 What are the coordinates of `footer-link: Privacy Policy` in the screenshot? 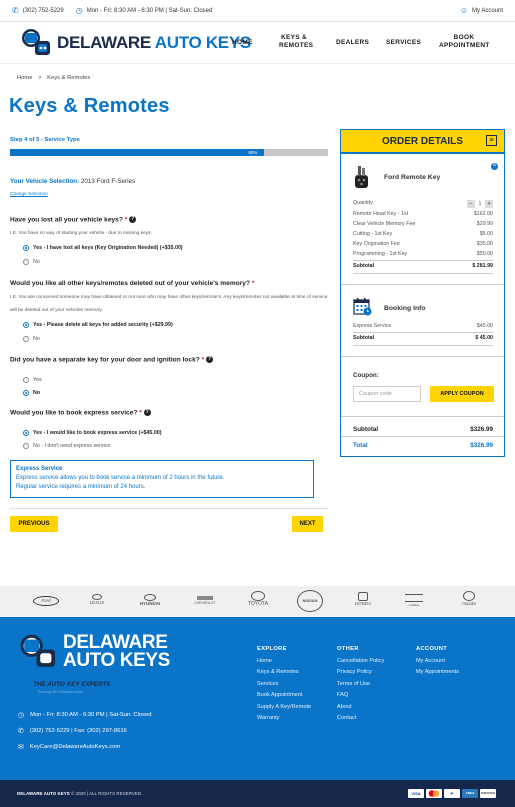 It's located at (360, 673).